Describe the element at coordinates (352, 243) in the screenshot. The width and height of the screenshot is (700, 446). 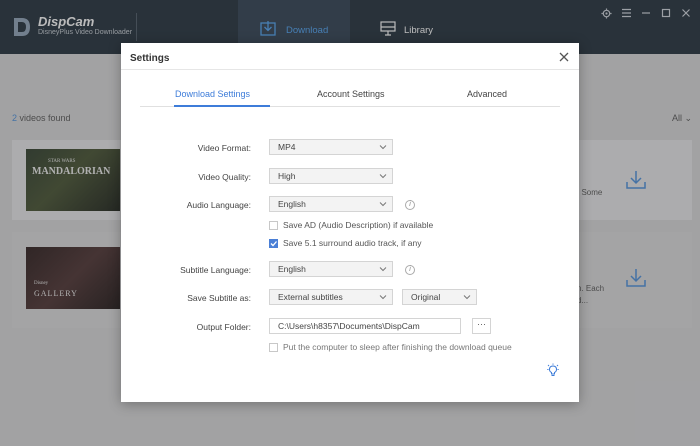
I see `save-51-label: Save 5.1 surround audio track, if any` at that location.